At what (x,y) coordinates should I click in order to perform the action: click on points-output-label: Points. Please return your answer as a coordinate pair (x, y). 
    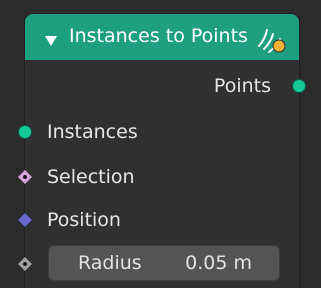
    Looking at the image, I should click on (242, 86).